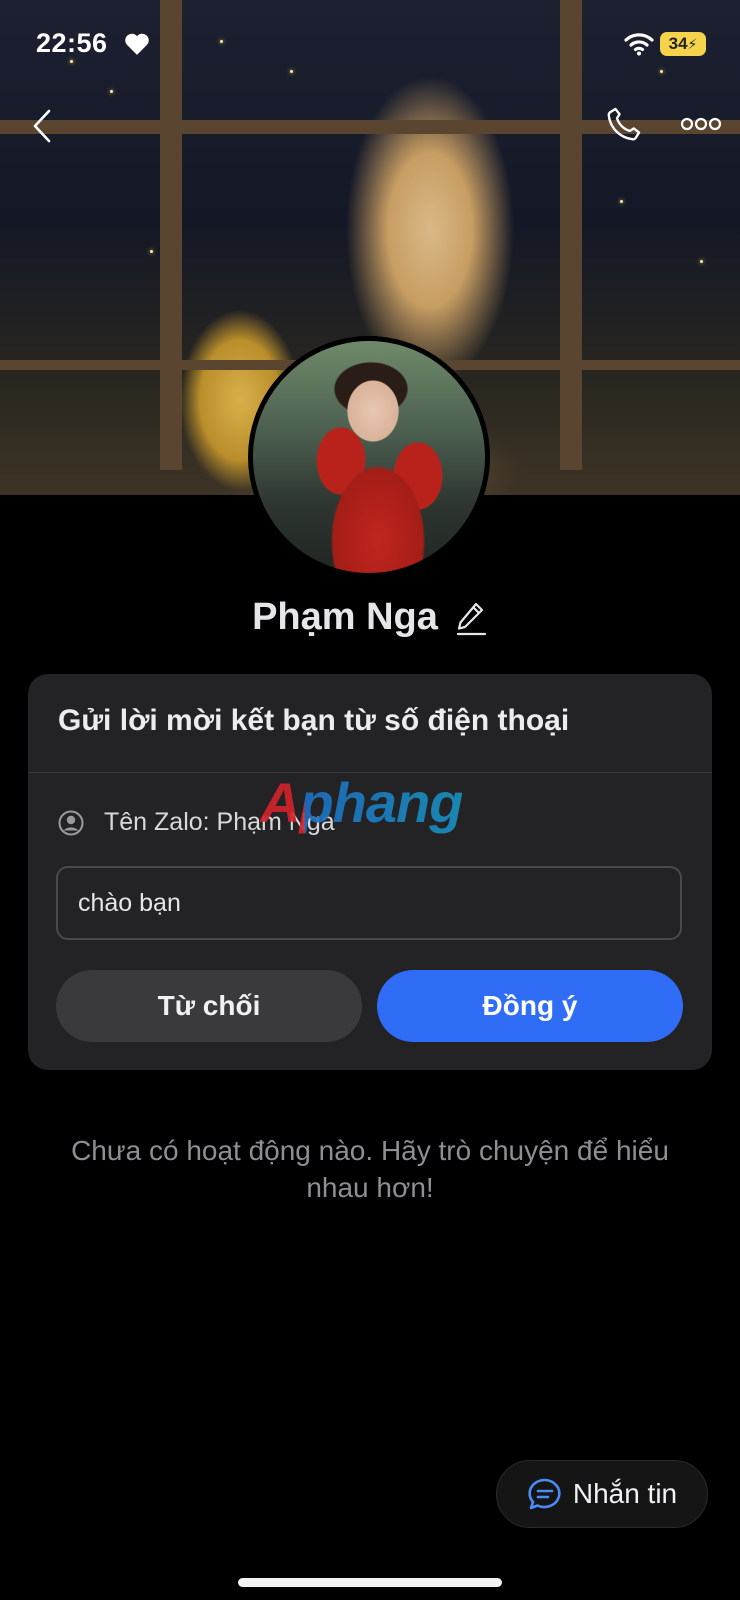 Image resolution: width=740 pixels, height=1600 pixels. What do you see at coordinates (72, 43) in the screenshot?
I see `status-time: 22:56` at bounding box center [72, 43].